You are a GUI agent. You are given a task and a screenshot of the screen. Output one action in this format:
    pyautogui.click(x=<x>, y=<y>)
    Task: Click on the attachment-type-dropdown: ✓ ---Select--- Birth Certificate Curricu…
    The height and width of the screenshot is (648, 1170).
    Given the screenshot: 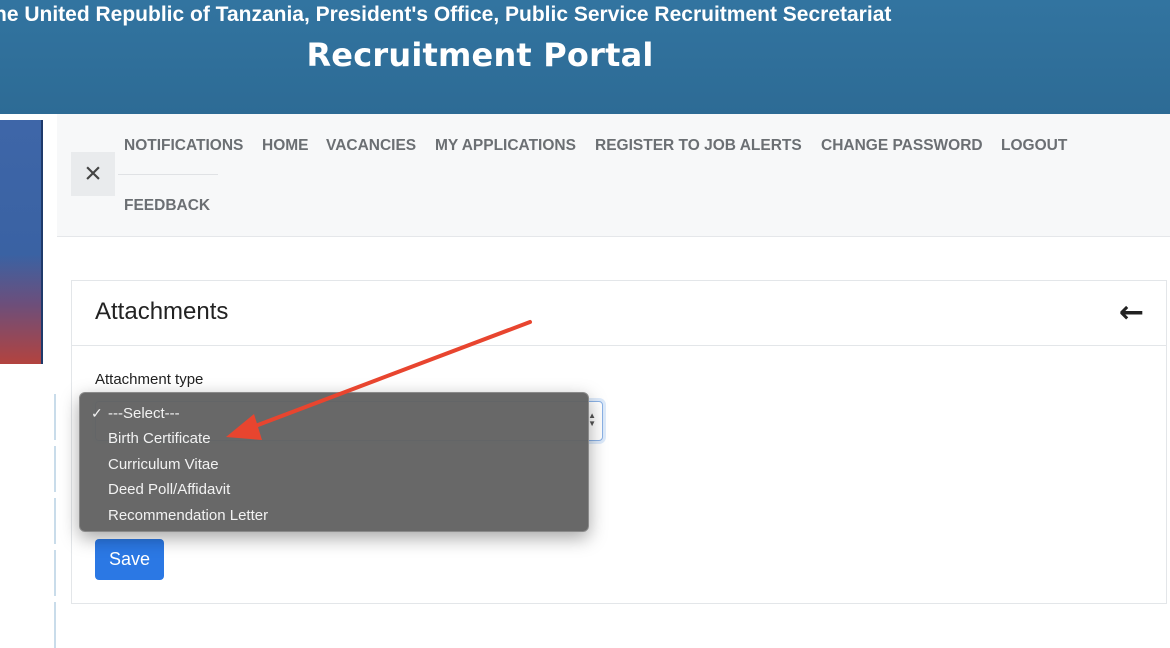 What is the action you would take?
    pyautogui.click(x=334, y=462)
    